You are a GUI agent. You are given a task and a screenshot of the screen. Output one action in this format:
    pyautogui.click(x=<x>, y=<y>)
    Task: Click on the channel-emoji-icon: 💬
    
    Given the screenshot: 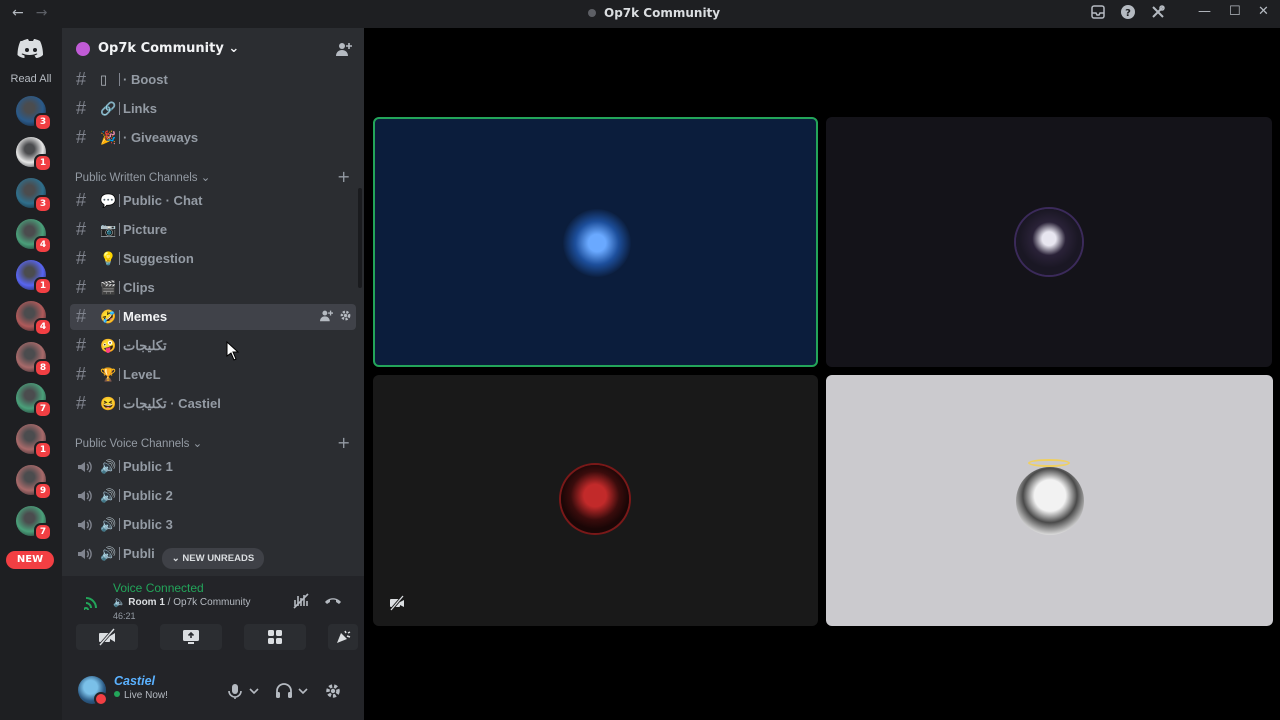 What is the action you would take?
    pyautogui.click(x=108, y=200)
    